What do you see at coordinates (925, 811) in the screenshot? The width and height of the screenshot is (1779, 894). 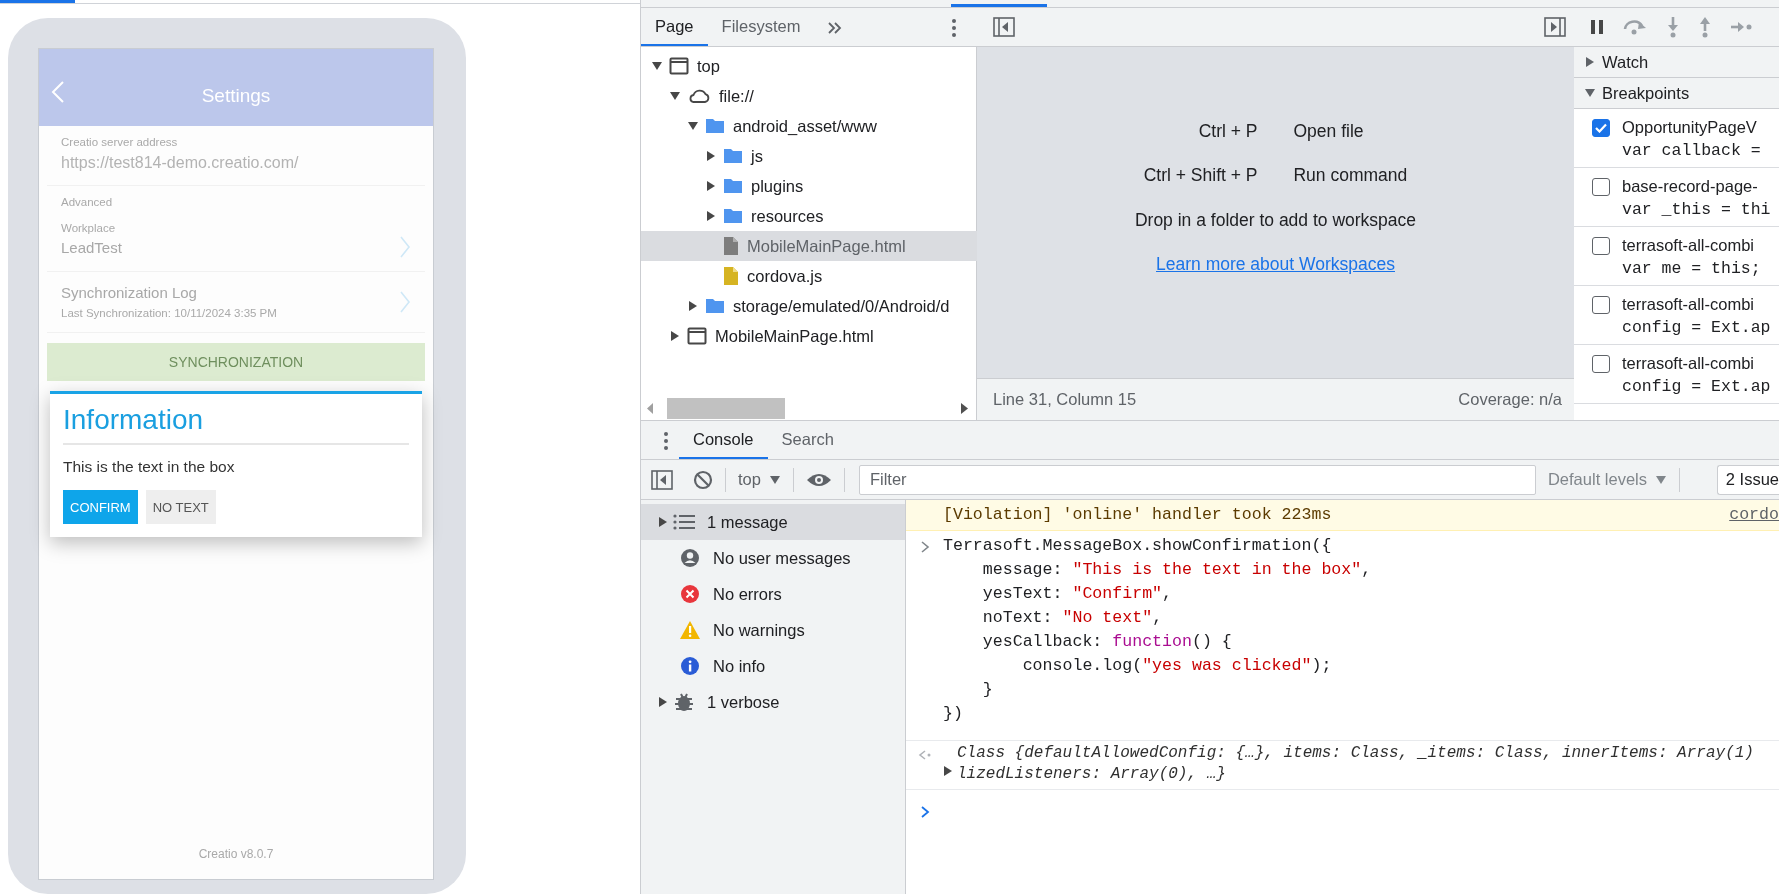 I see `prompt-icon` at bounding box center [925, 811].